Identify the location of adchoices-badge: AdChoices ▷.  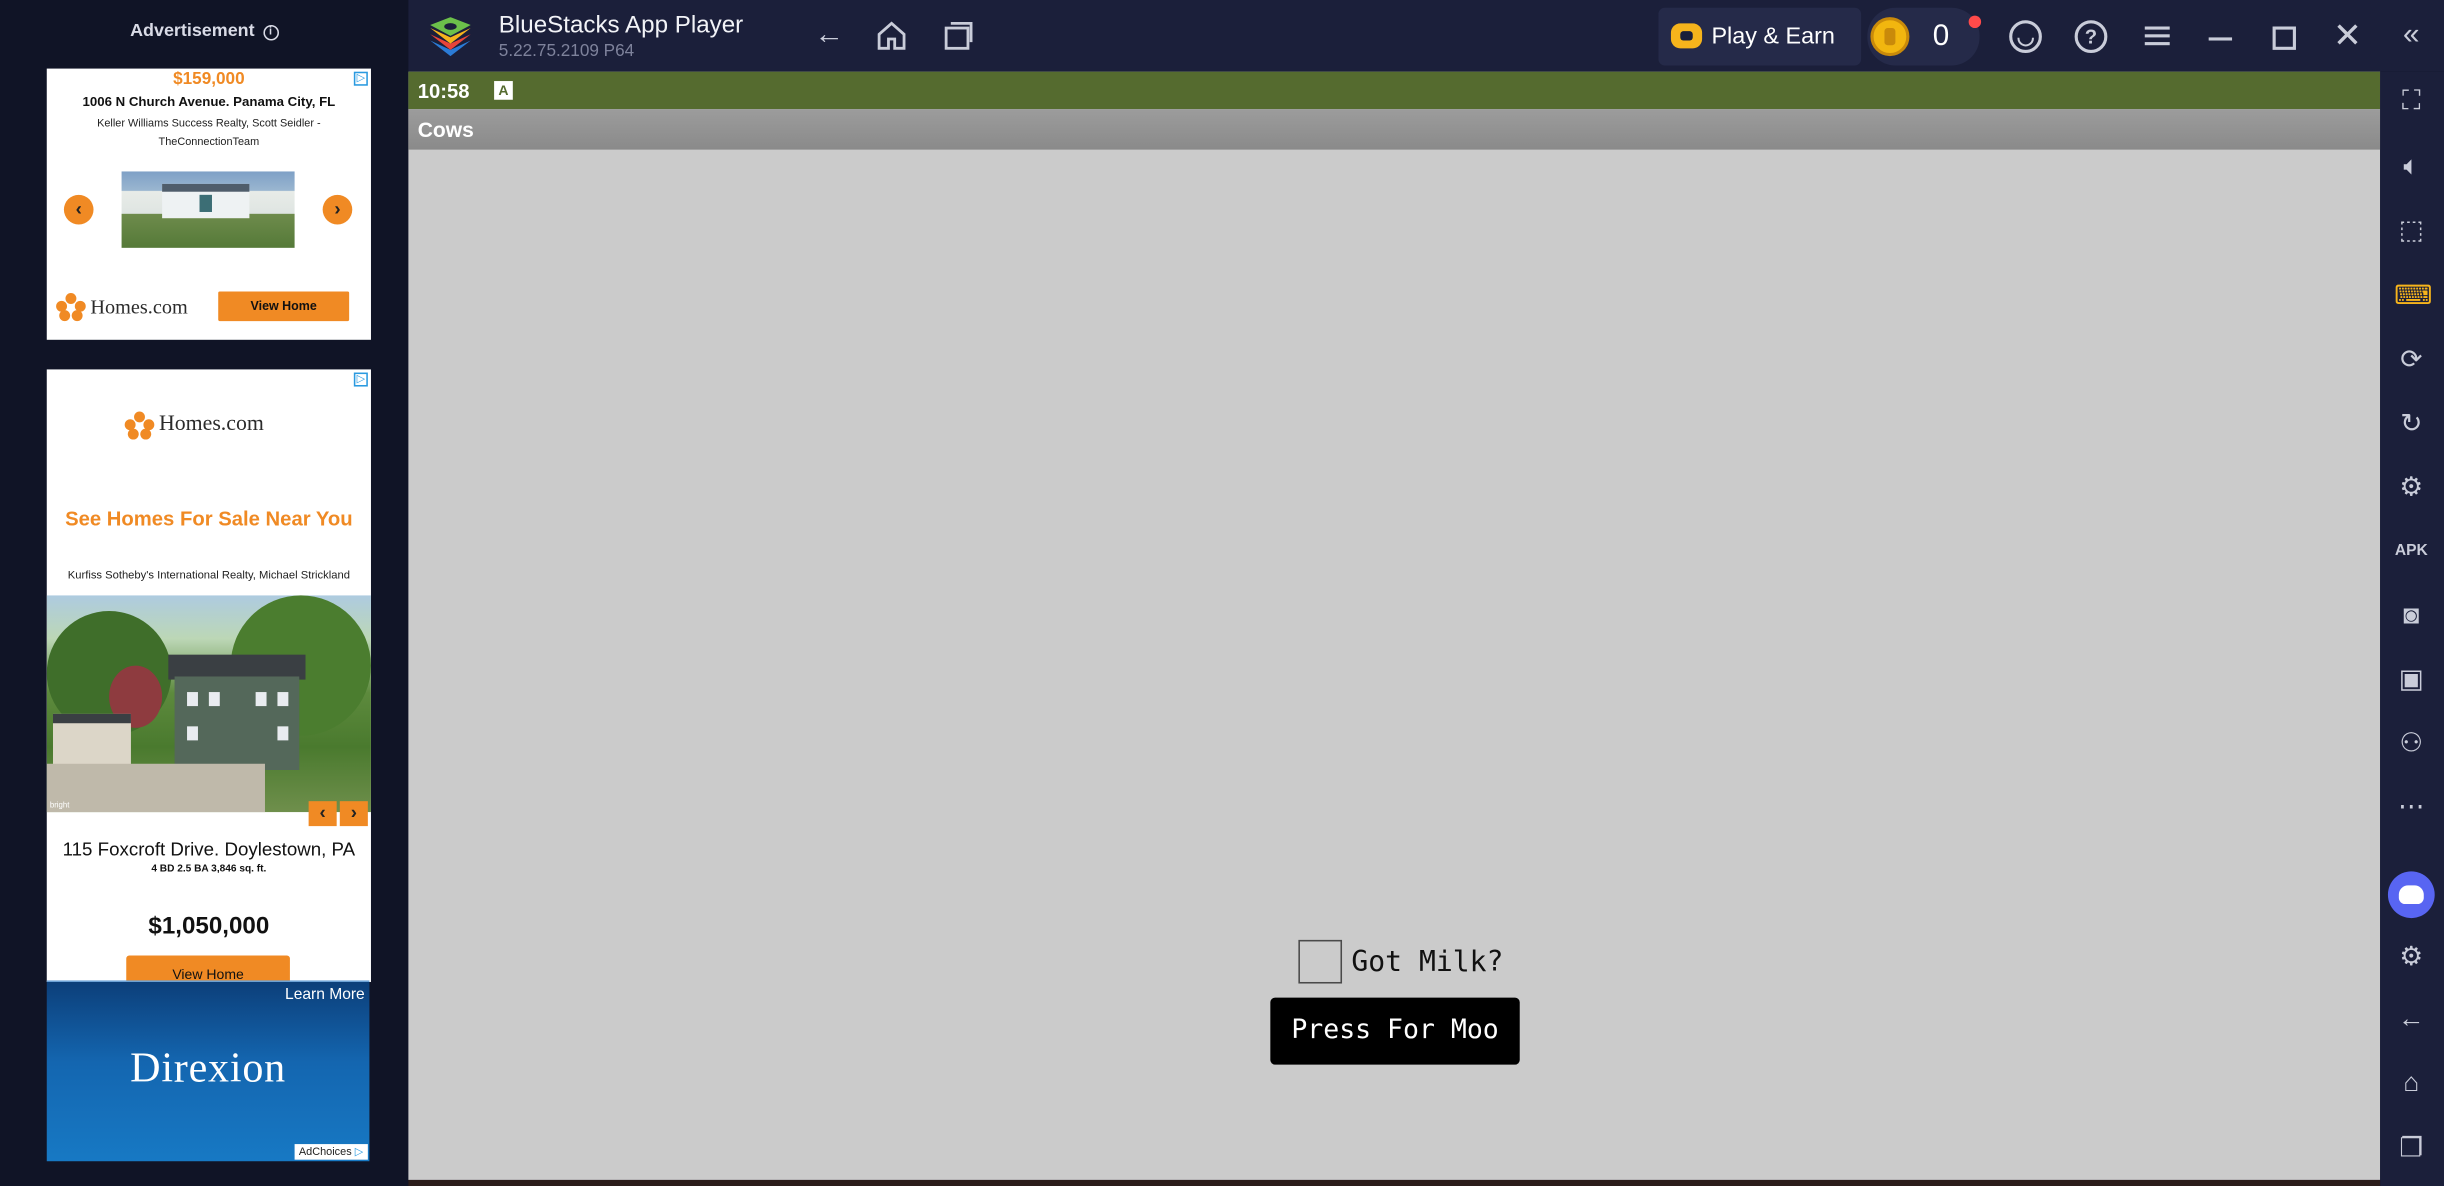
(331, 1152).